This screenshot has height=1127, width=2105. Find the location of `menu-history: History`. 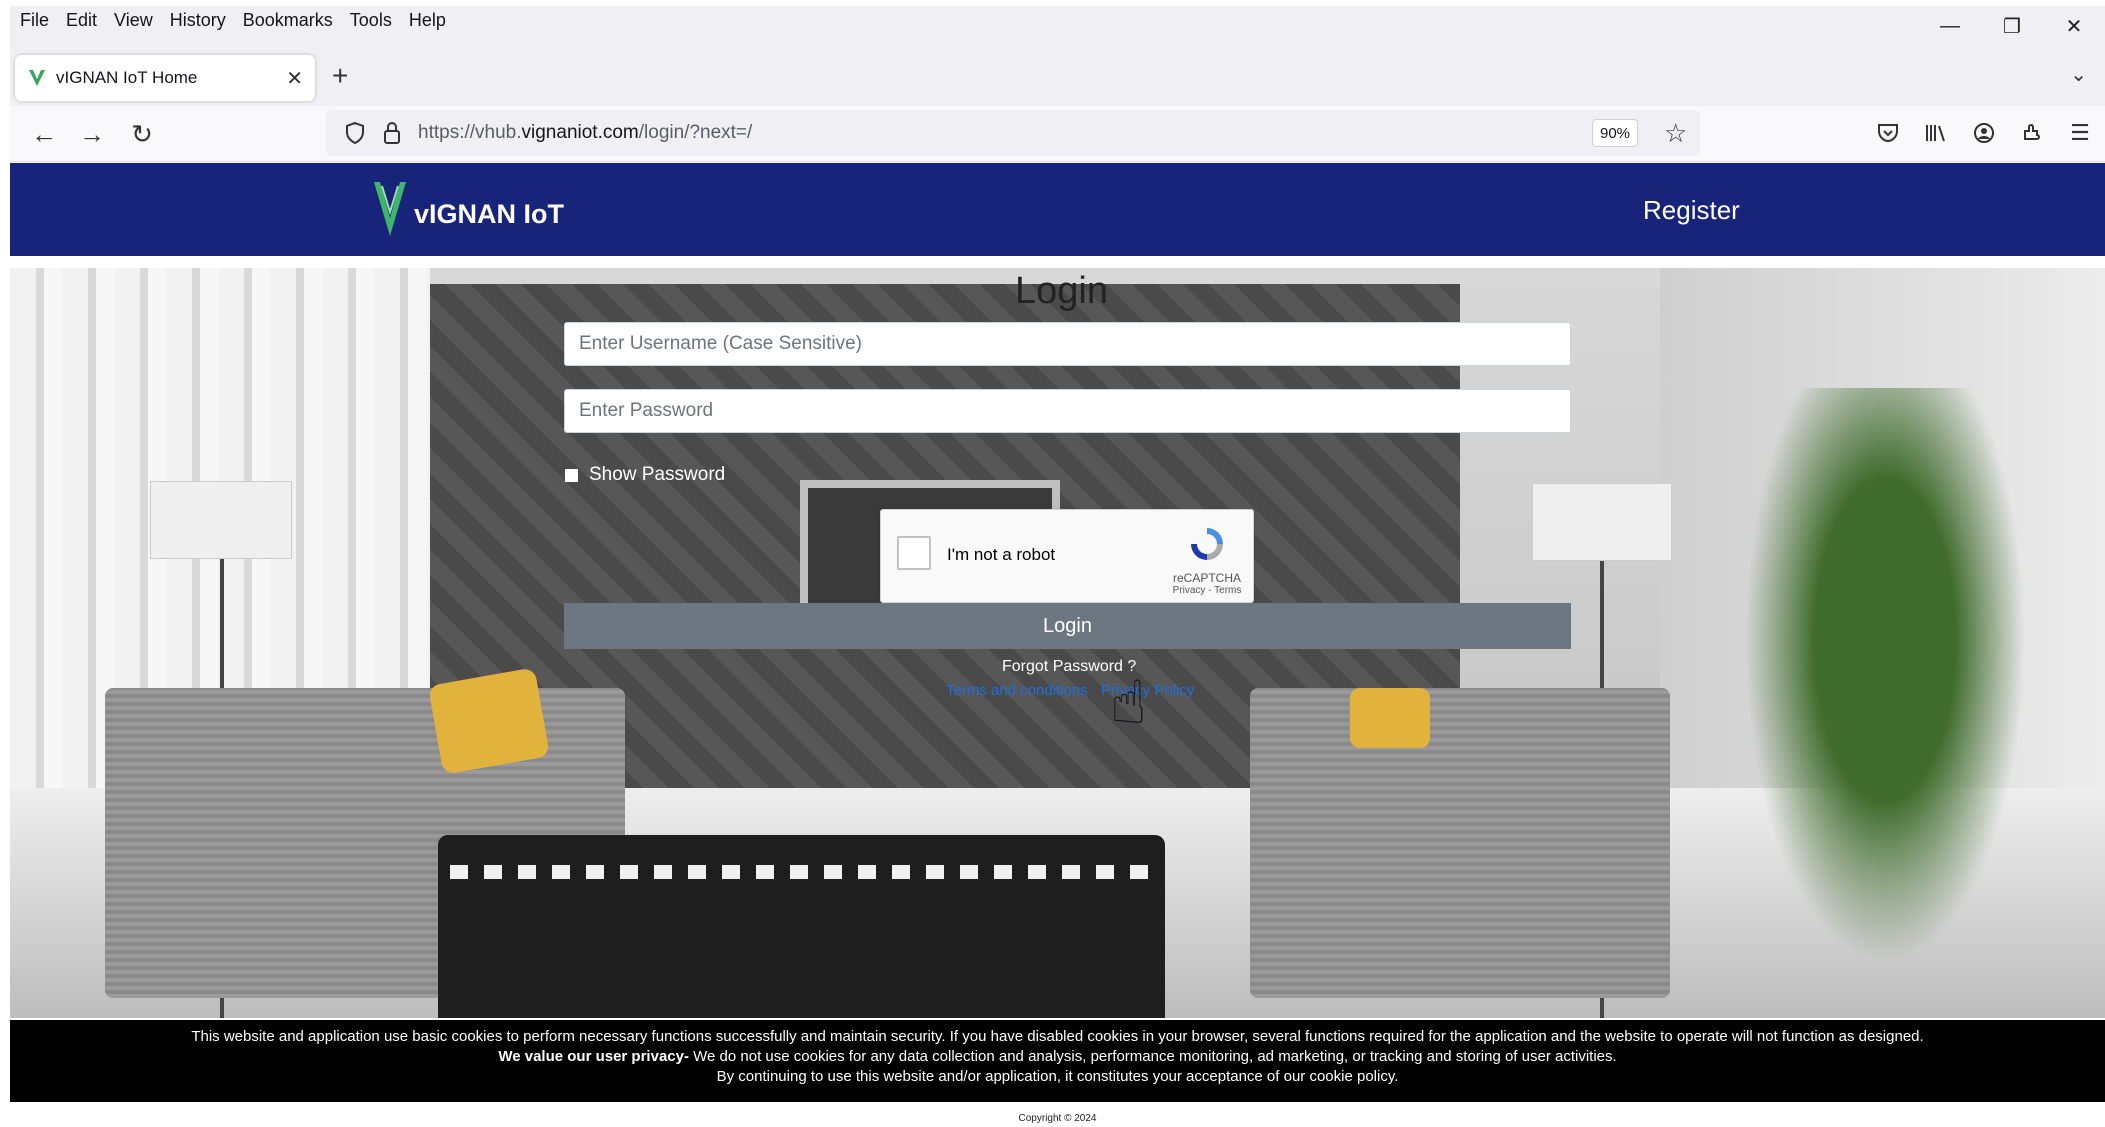

menu-history: History is located at coordinates (198, 20).